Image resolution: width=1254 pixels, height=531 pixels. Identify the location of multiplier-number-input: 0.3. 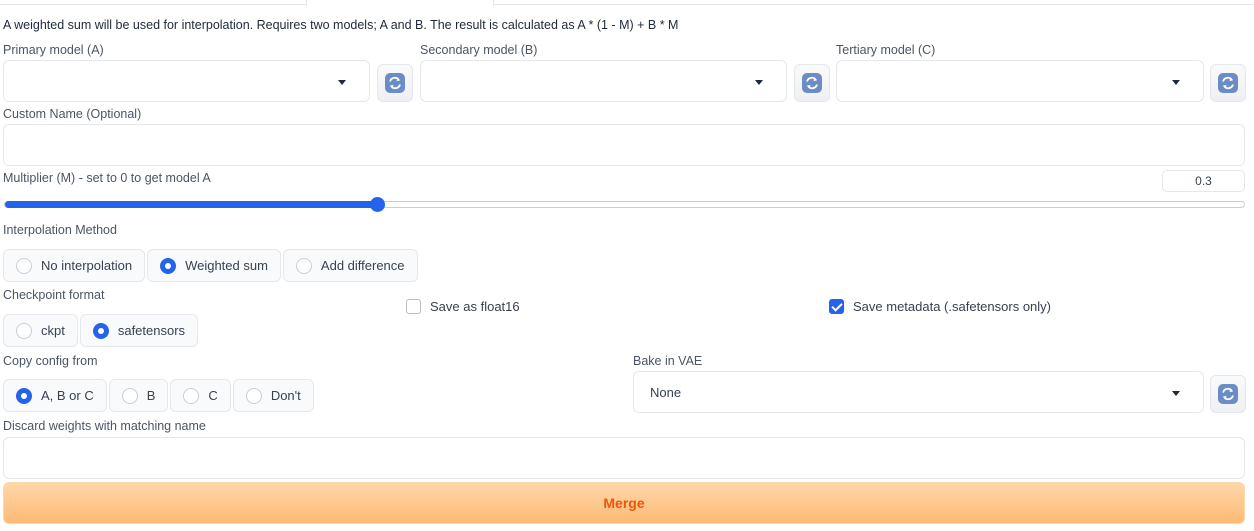
(1203, 181).